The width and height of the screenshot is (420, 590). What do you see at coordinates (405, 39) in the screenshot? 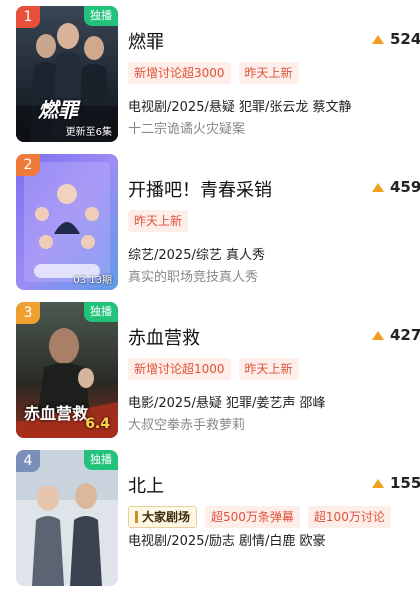
I see `heat-value: 524` at bounding box center [405, 39].